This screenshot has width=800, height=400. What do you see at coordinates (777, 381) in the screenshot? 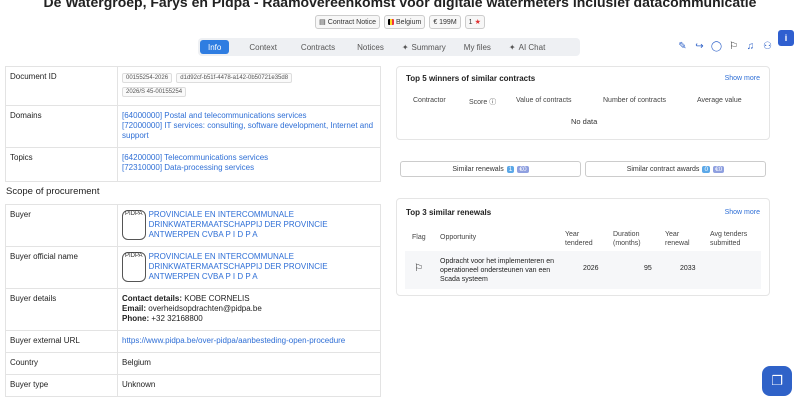
I see `chat-icon: ❐` at bounding box center [777, 381].